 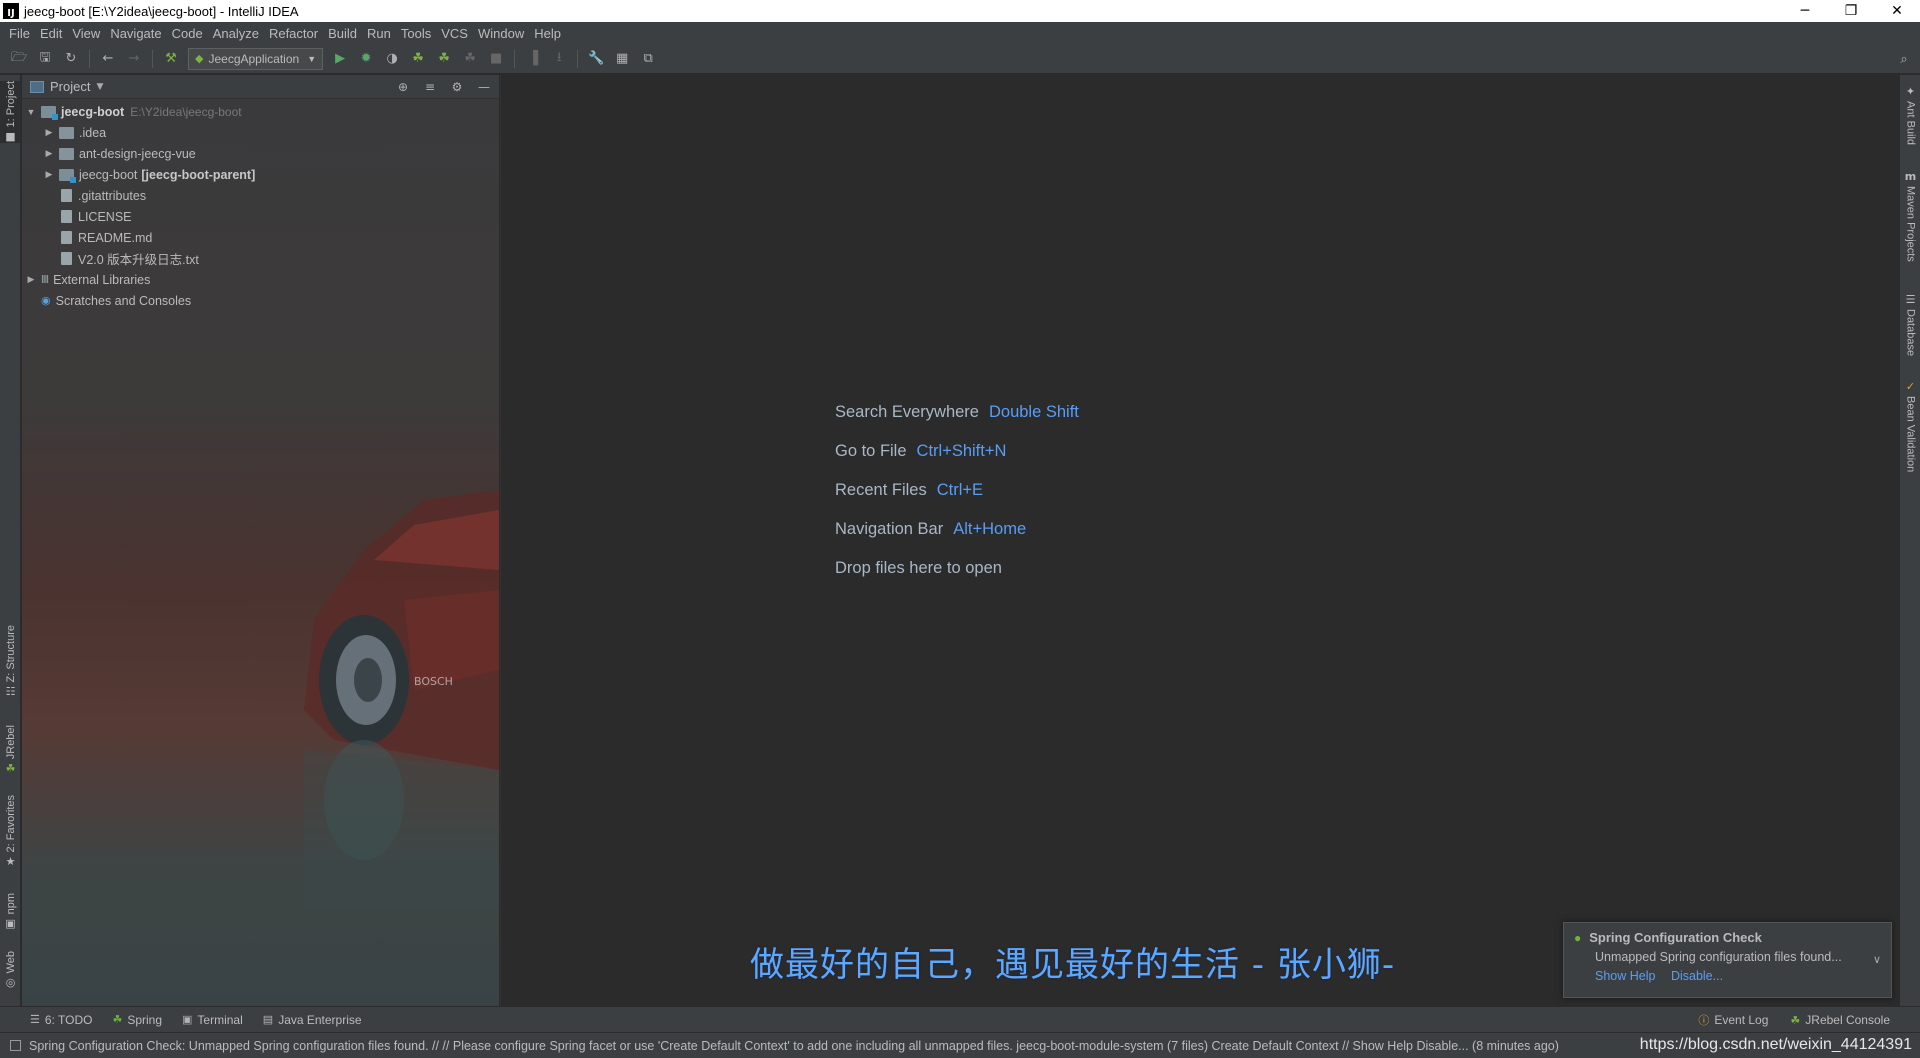 What do you see at coordinates (19, 33) in the screenshot?
I see `menu-file: File` at bounding box center [19, 33].